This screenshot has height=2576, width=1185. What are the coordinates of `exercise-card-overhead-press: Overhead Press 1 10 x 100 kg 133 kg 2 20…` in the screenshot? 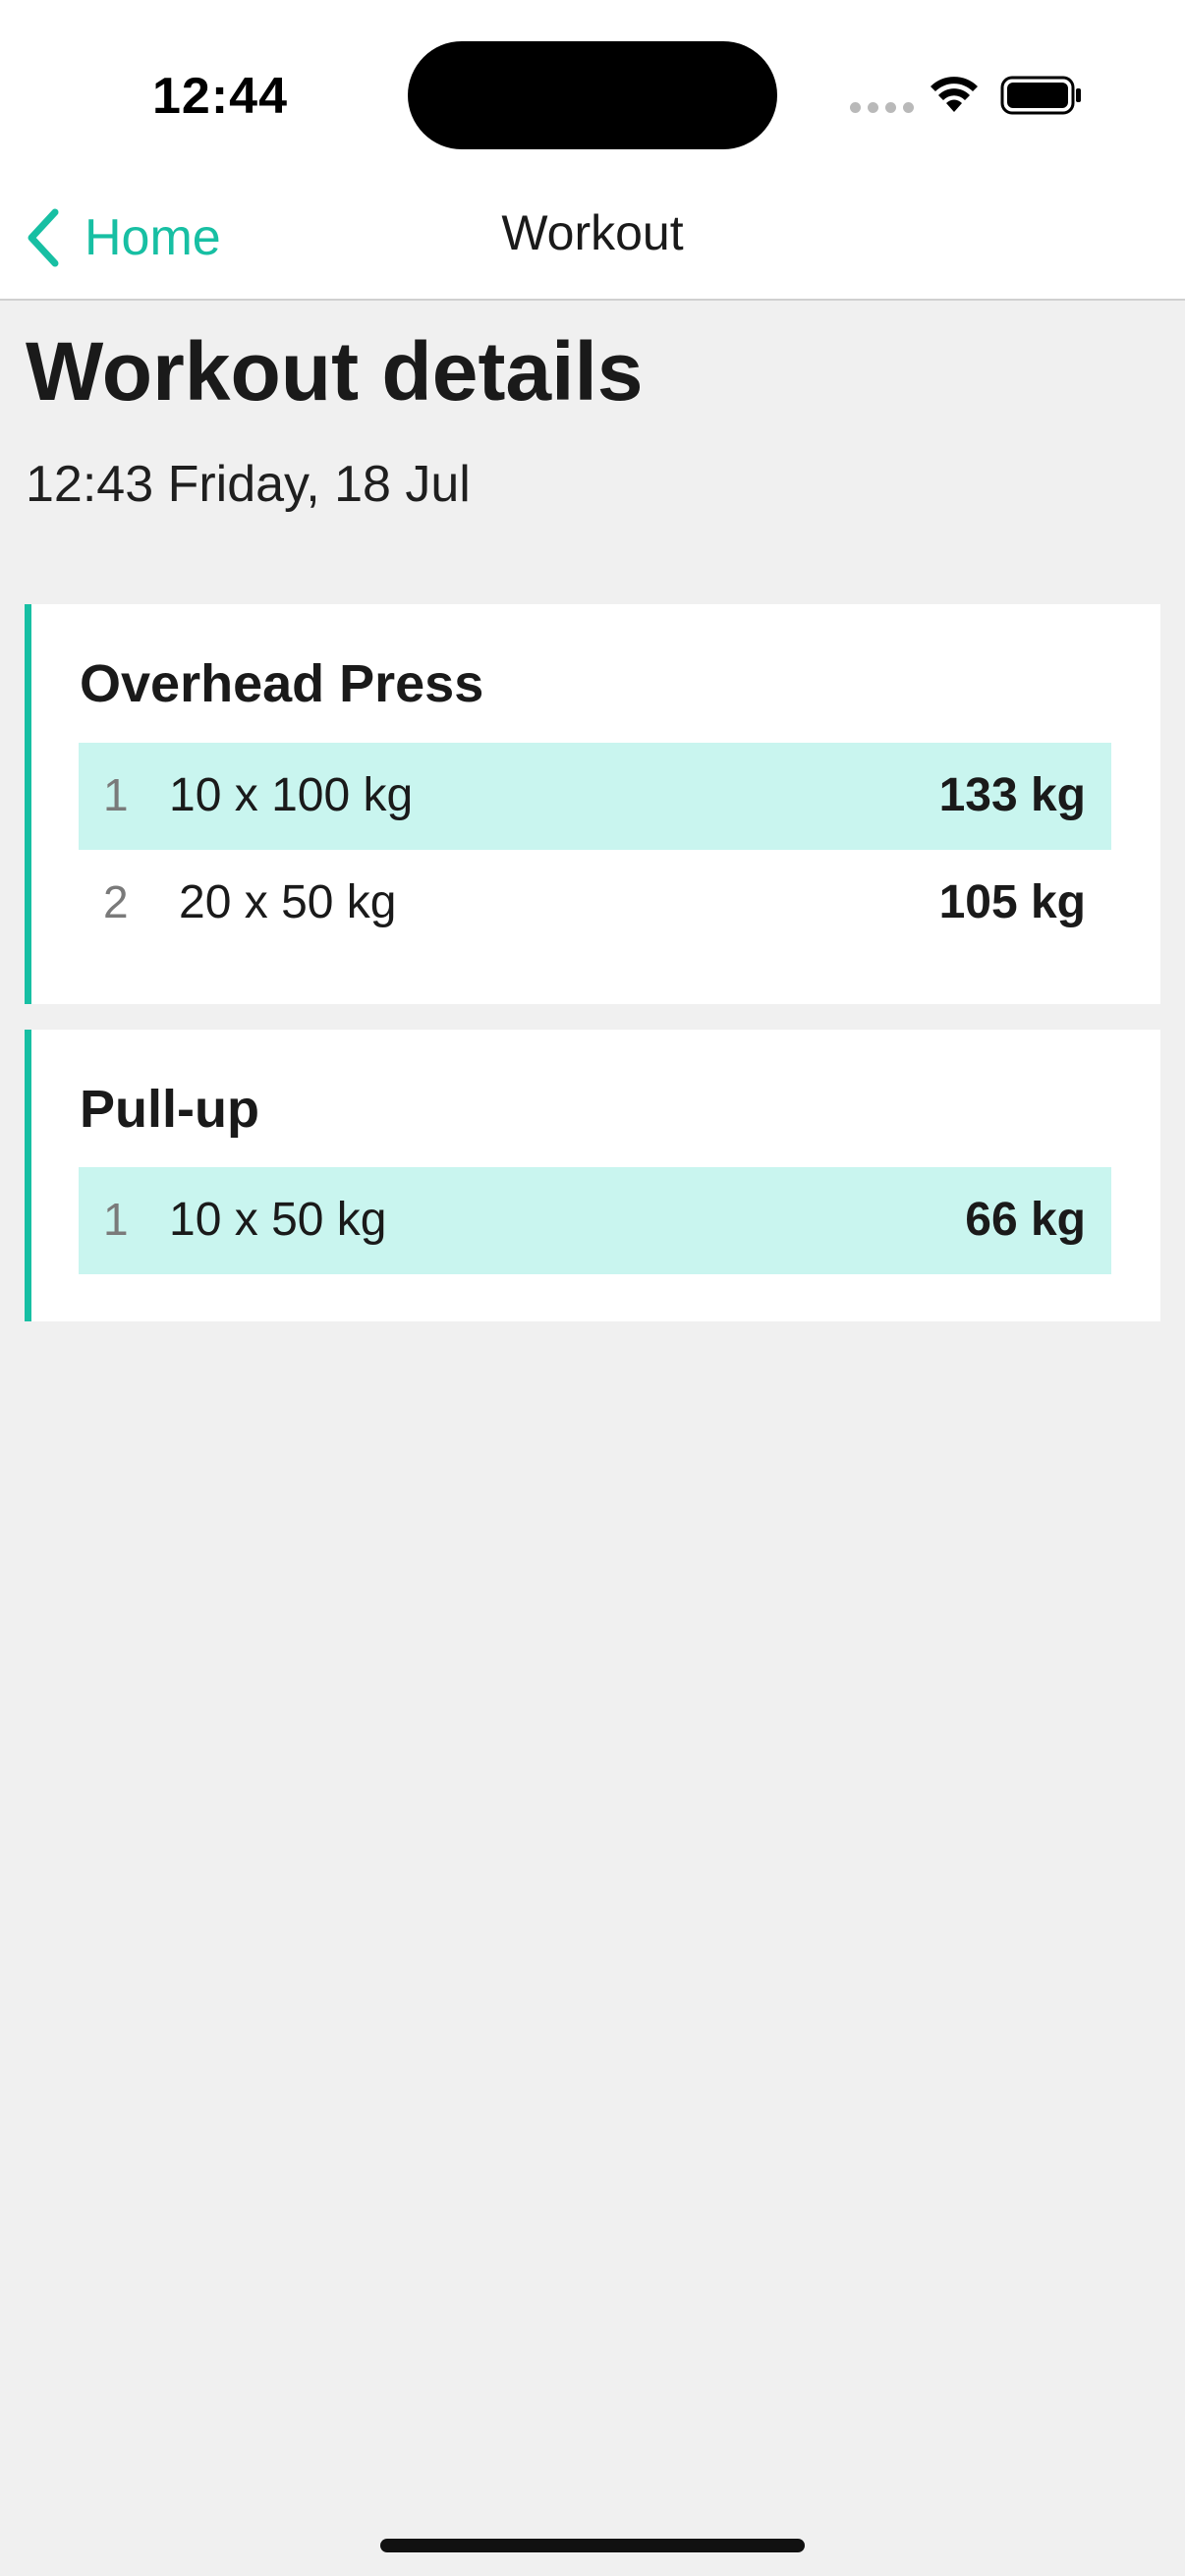 It's located at (592, 804).